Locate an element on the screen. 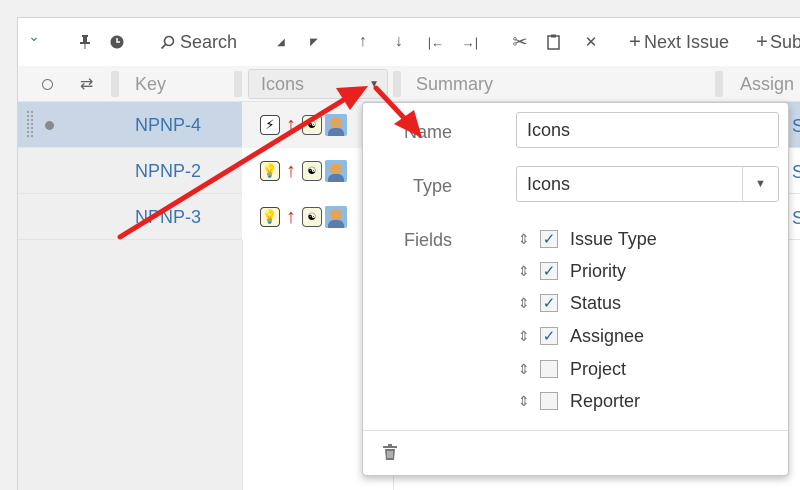 The height and width of the screenshot is (490, 800). lightning-icon: ⚡ is located at coordinates (270, 125).